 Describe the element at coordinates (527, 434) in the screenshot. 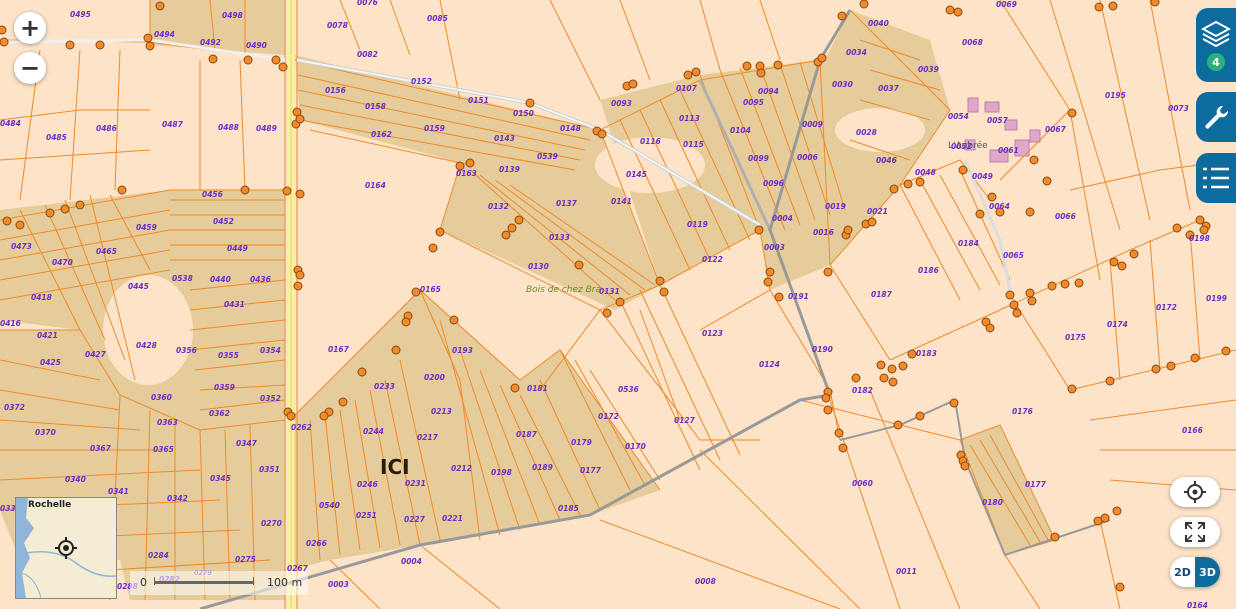

I see `parcel-label: 0187` at that location.